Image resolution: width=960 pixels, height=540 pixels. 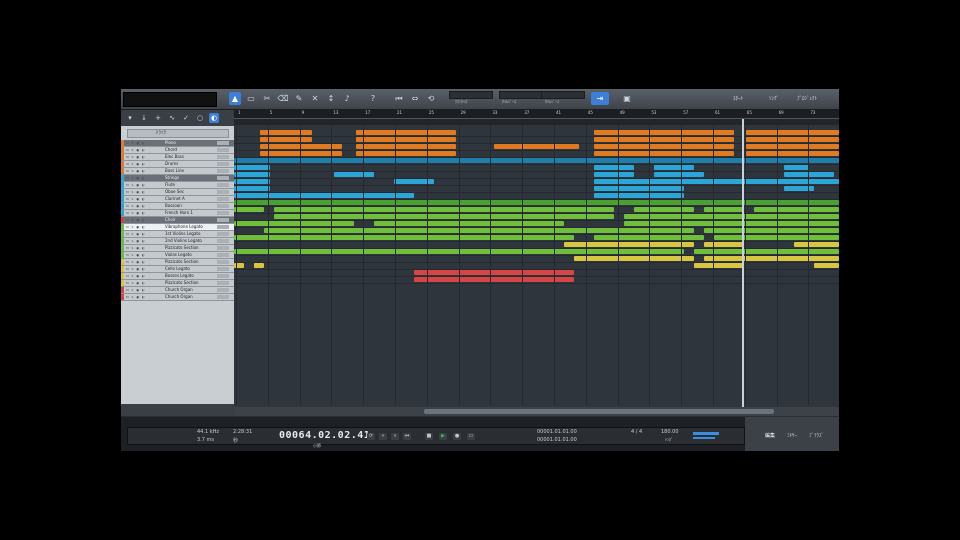 I want to click on tempo-value: 180.00, so click(x=670, y=432).